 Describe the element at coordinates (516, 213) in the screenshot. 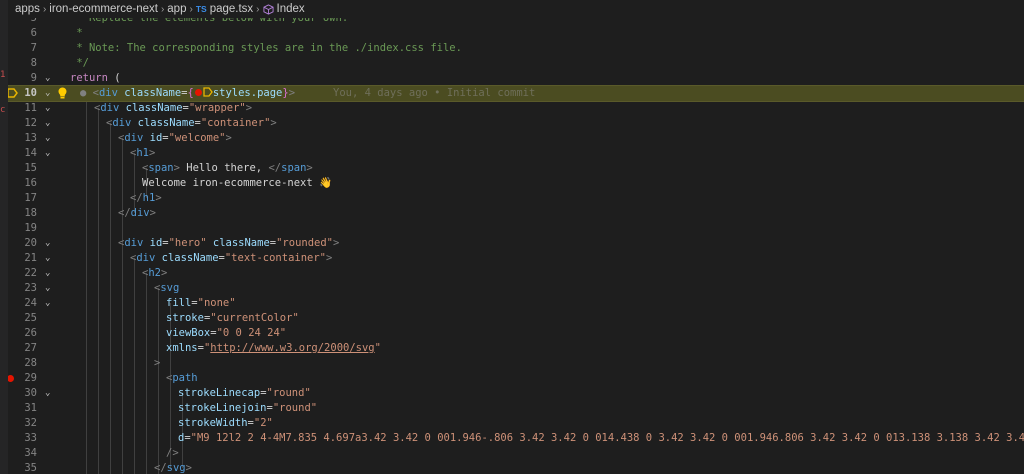

I see `code-line: 18 </div>` at that location.